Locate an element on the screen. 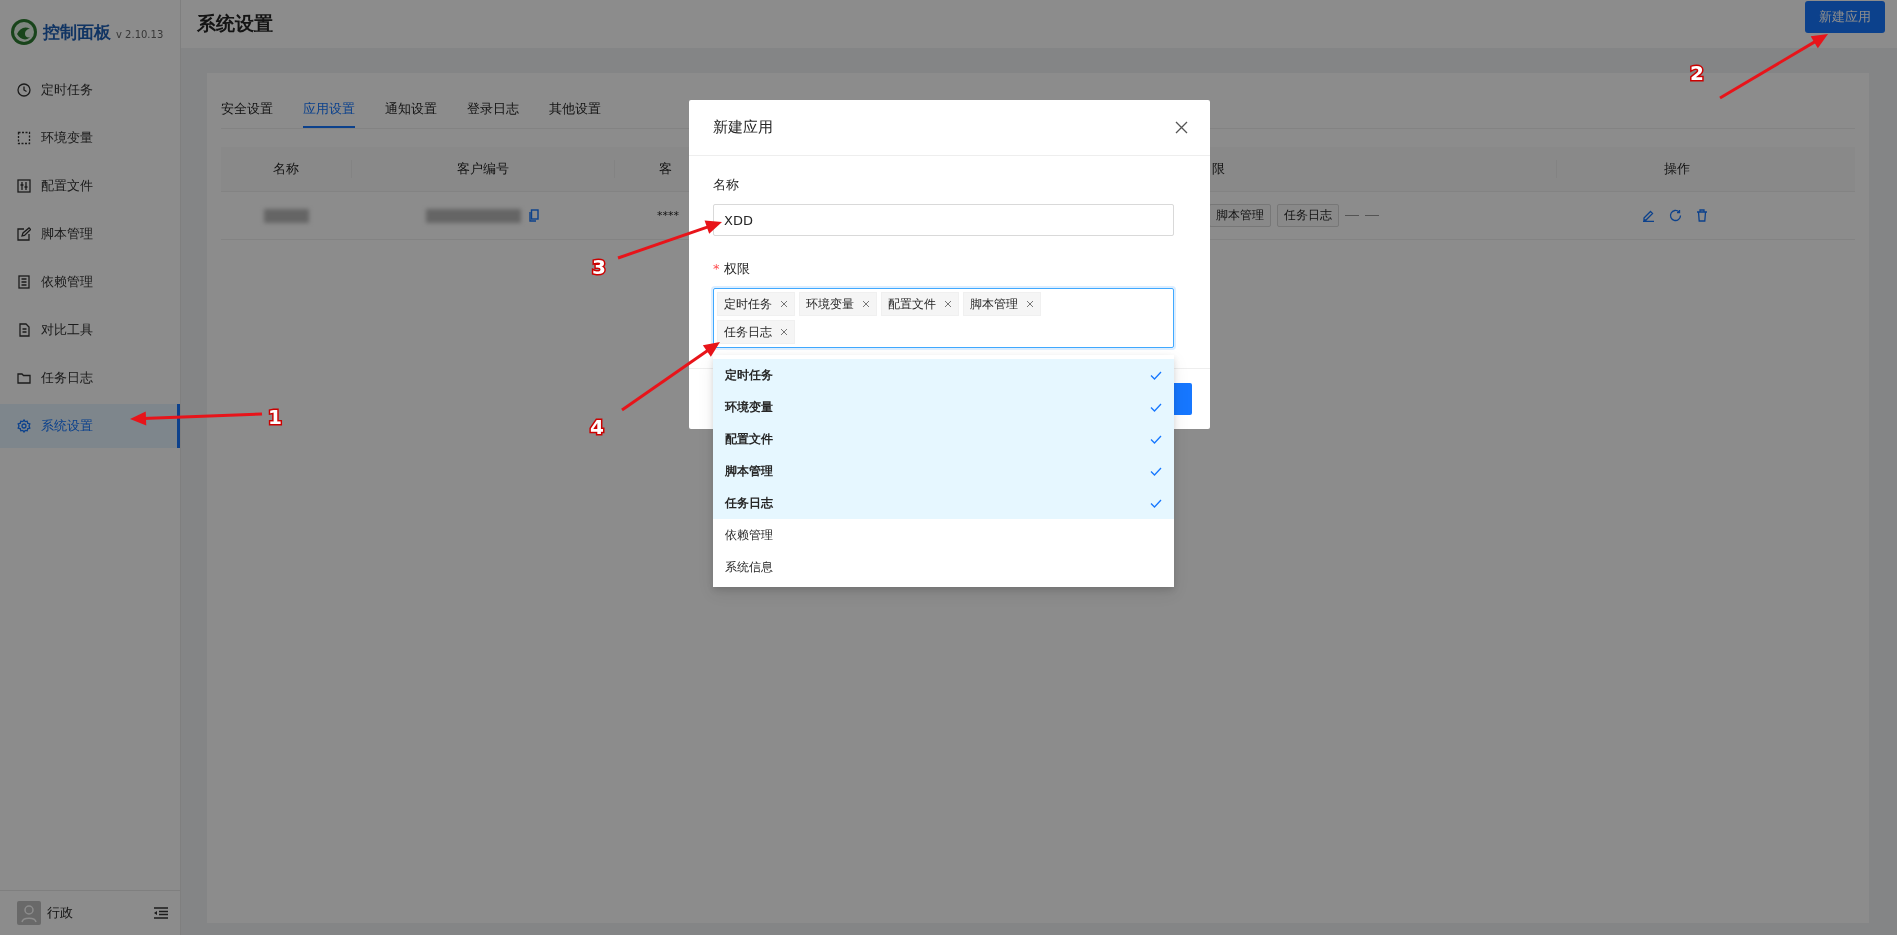  column-header: 操作 is located at coordinates (1677, 168).